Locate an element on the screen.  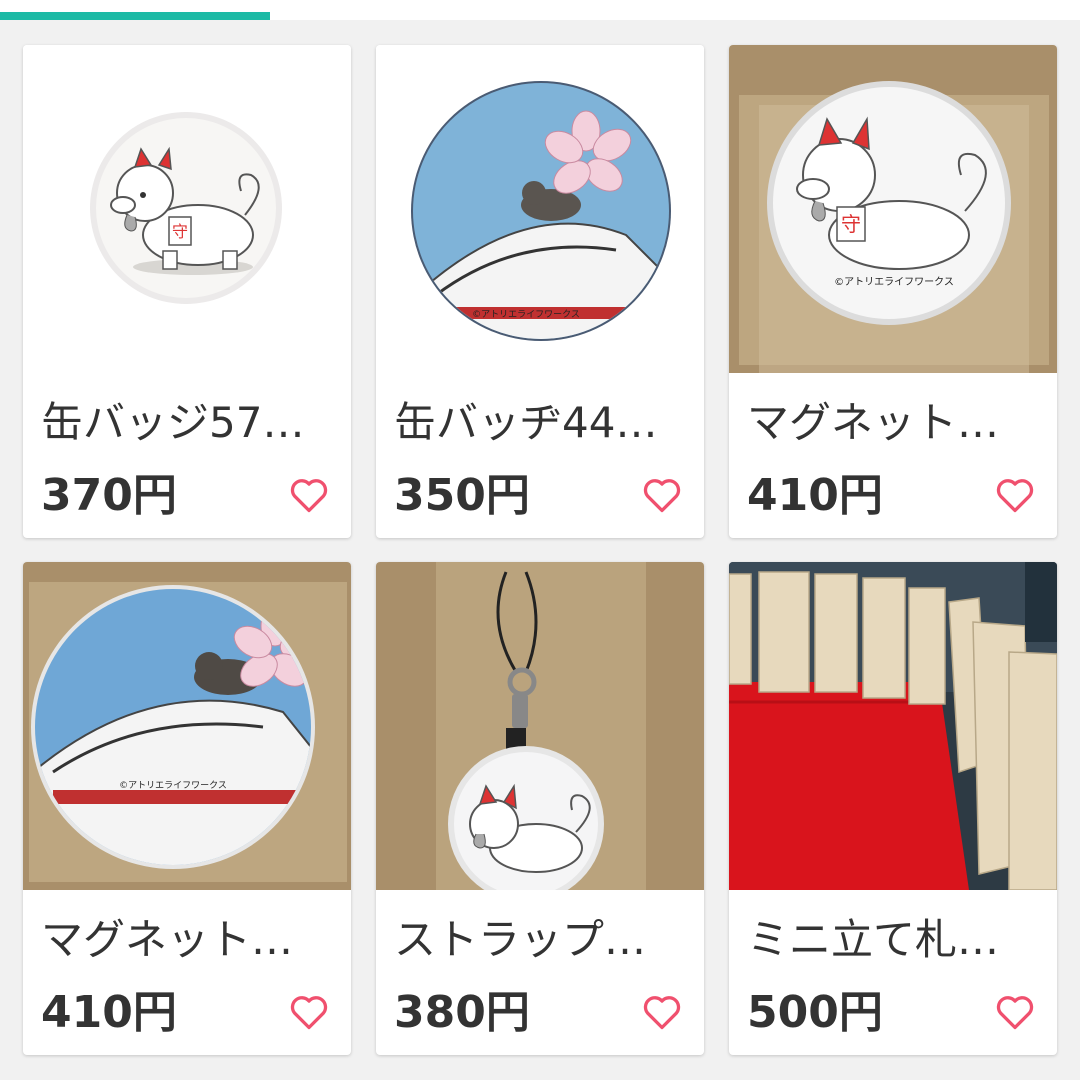
product-card: ©アトリエライフワークス マグネット… 410円 is located at coordinates (187, 808).